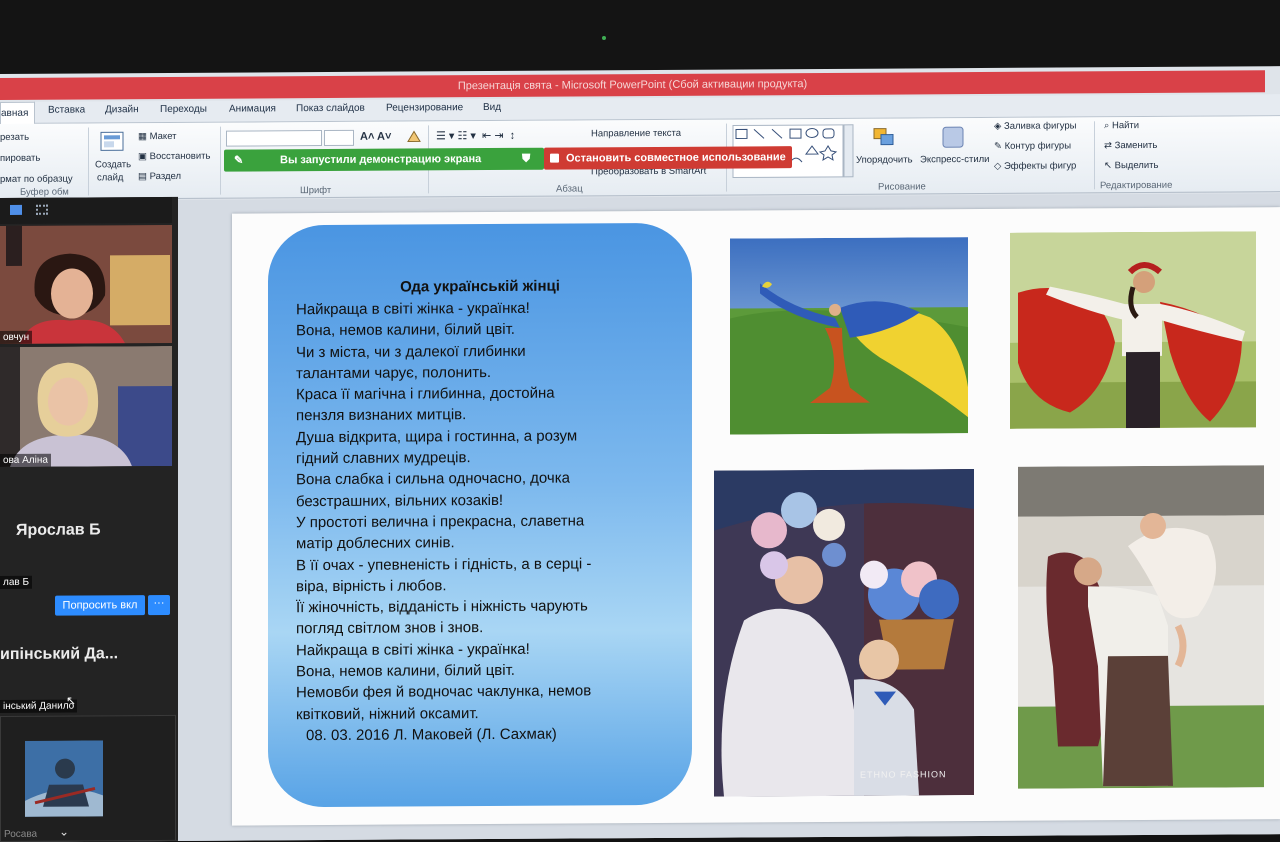 This screenshot has width=1280, height=842. Describe the element at coordinates (554, 158) in the screenshot. I see `stop-icon` at that location.